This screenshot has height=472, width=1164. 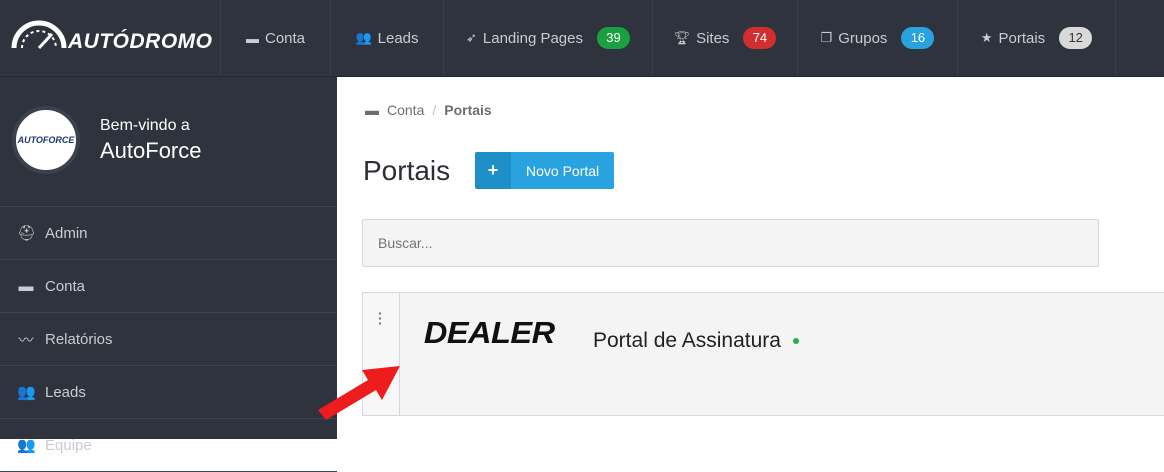 I want to click on portal-name-text: Portal de Assinatura, so click(x=687, y=340).